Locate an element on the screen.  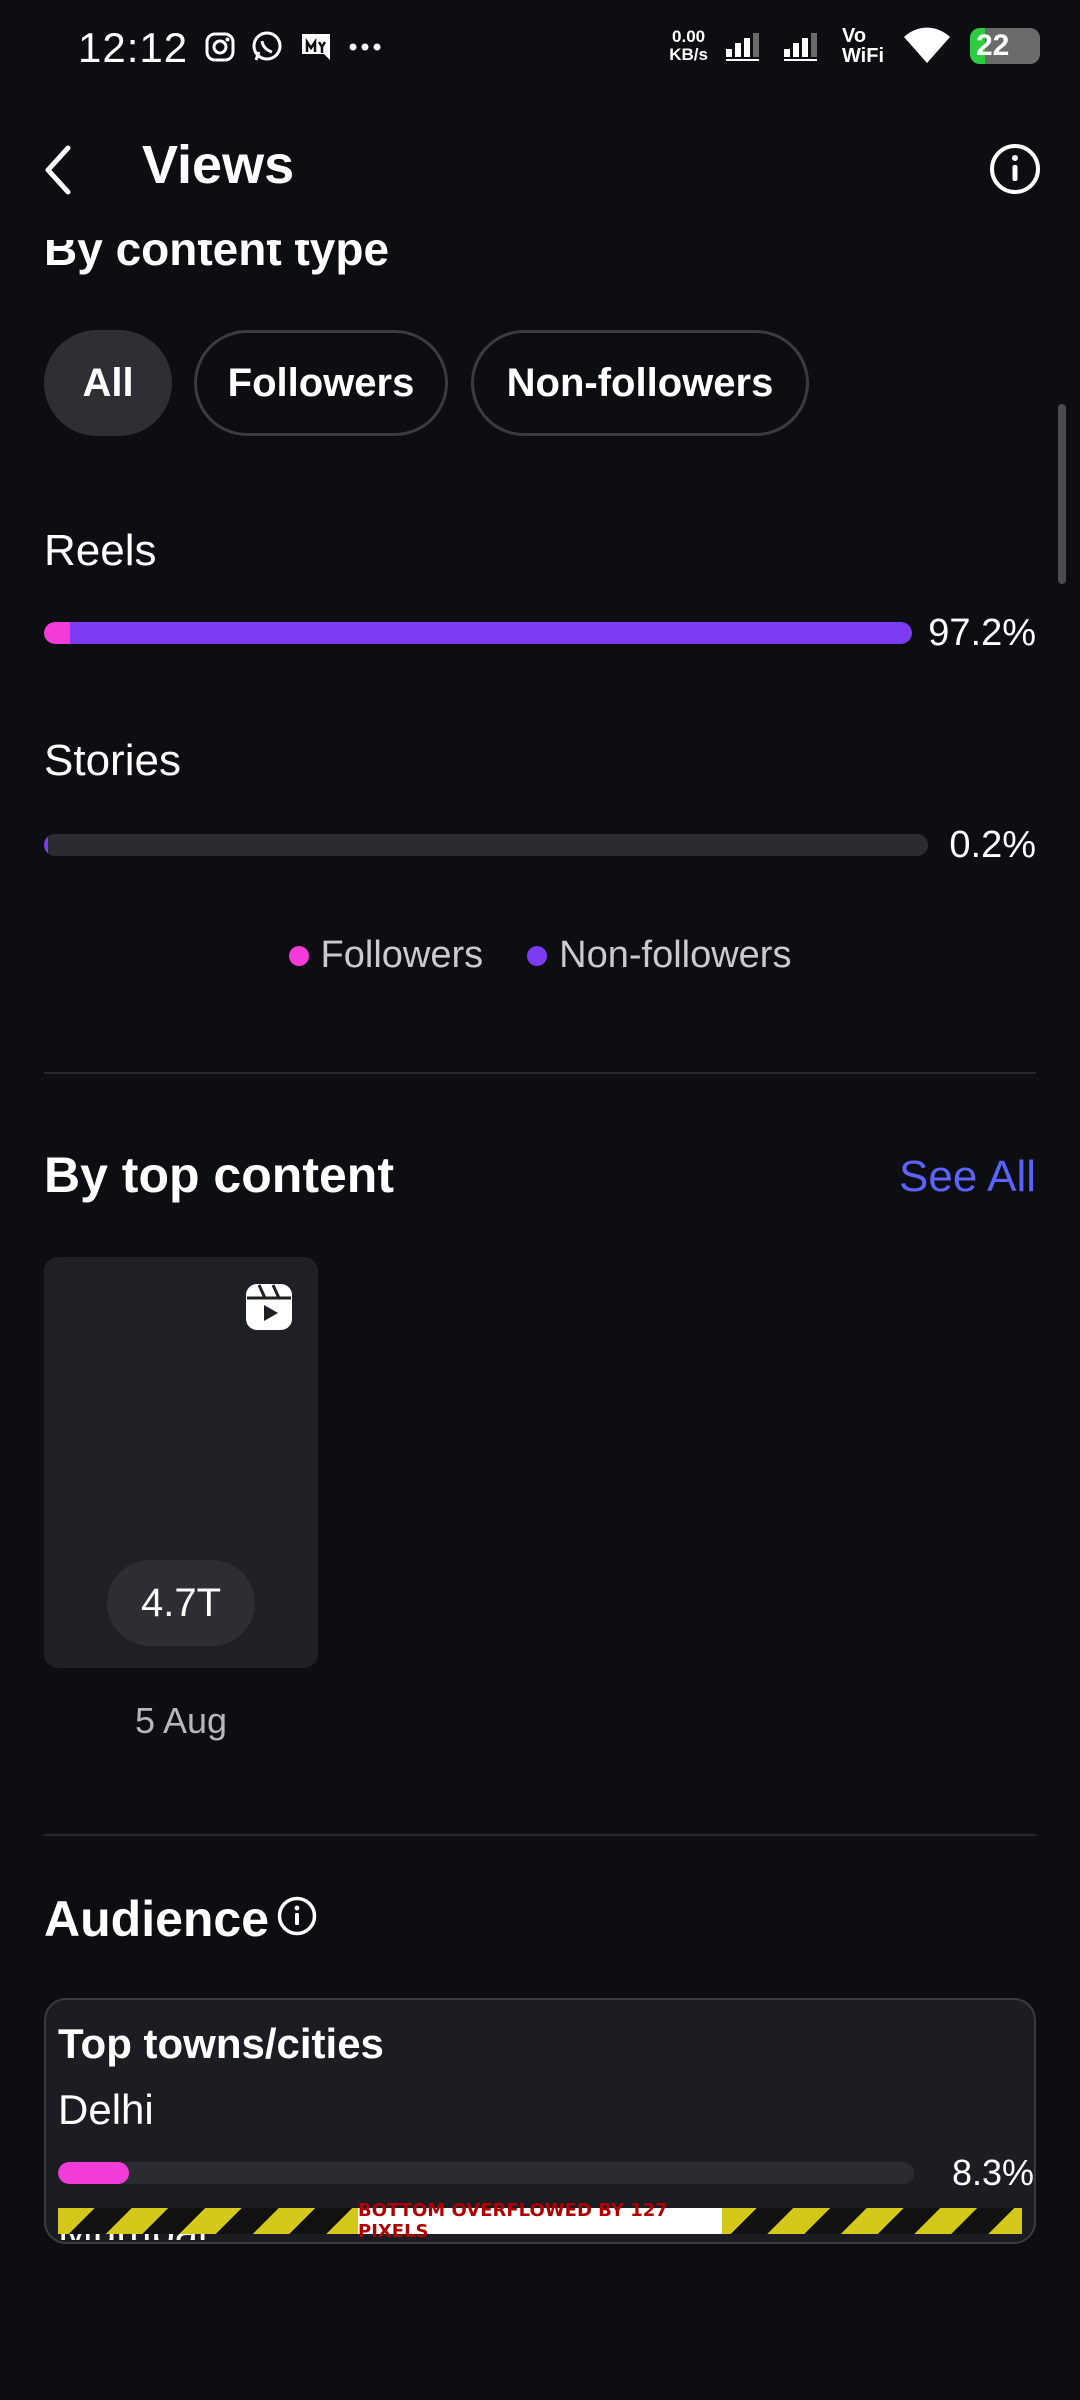
reel-icon is located at coordinates (269, 1307).